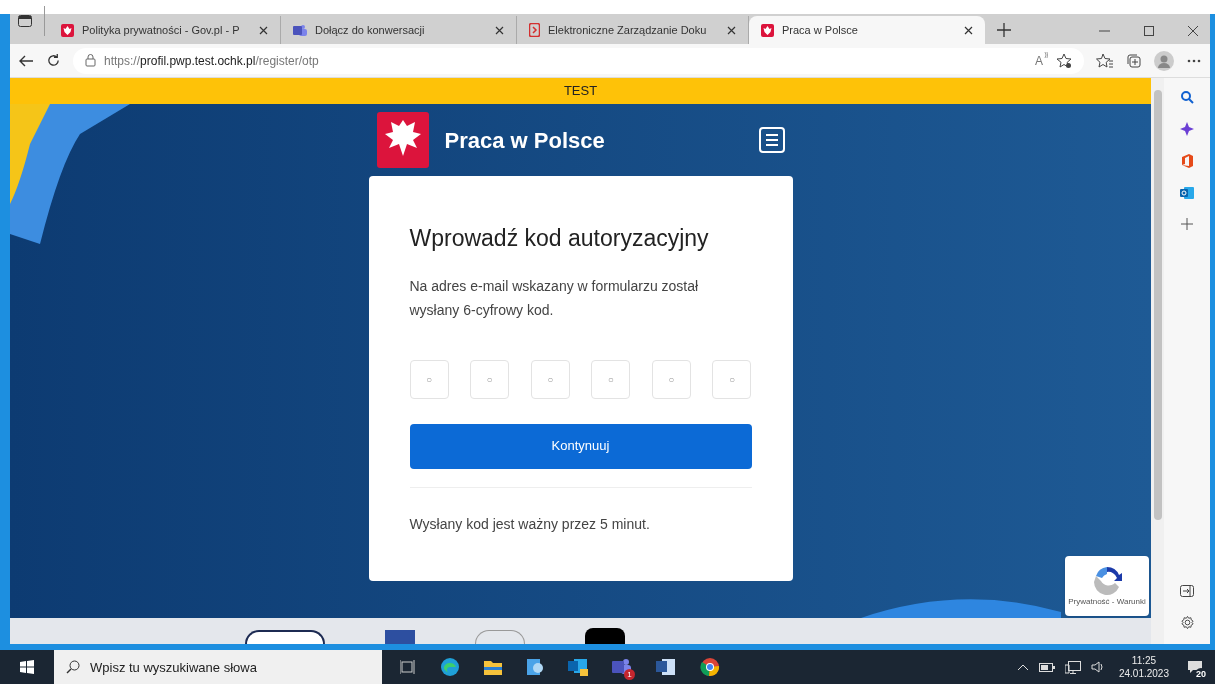 The image size is (1215, 684). What do you see at coordinates (578, 60) in the screenshot?
I see `address-bar: https://profil.pwp.test.ochk.pl/register/otp A` at bounding box center [578, 60].